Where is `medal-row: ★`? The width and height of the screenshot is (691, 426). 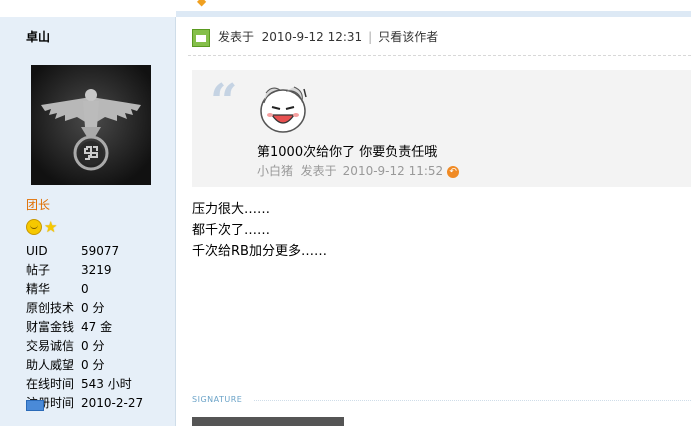 medal-row: ★ is located at coordinates (41, 227).